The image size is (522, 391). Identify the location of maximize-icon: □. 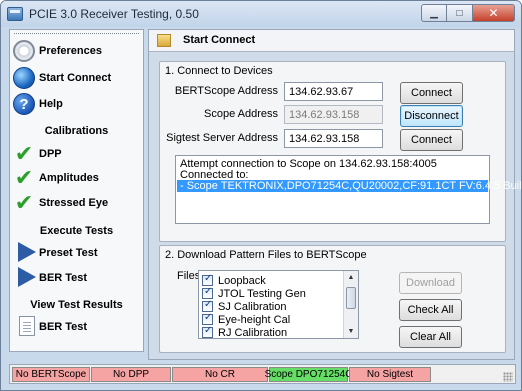
(459, 13).